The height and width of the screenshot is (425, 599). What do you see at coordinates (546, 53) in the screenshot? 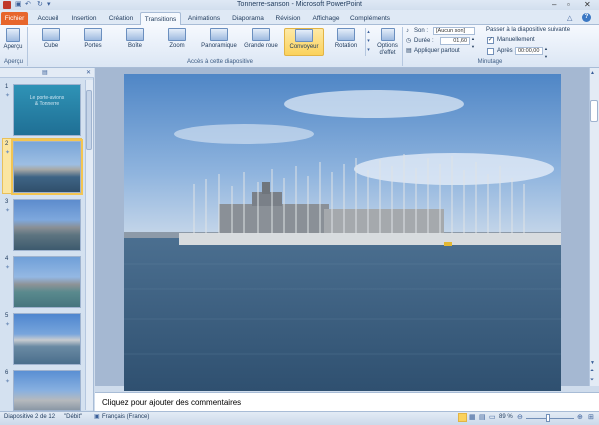
I see `apres-spinner-icon: ▲ ▼` at bounding box center [546, 53].